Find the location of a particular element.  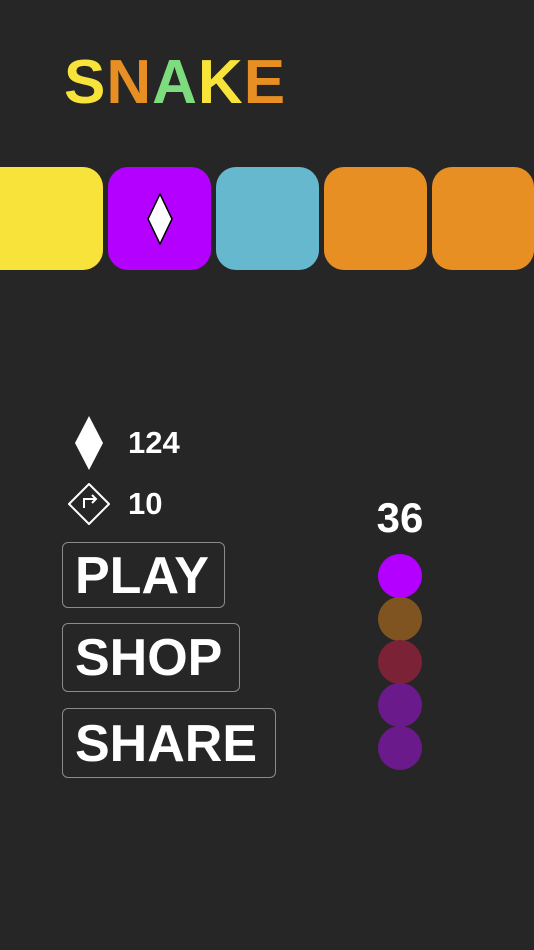

snake-length-score: 36 is located at coordinates (400, 517).